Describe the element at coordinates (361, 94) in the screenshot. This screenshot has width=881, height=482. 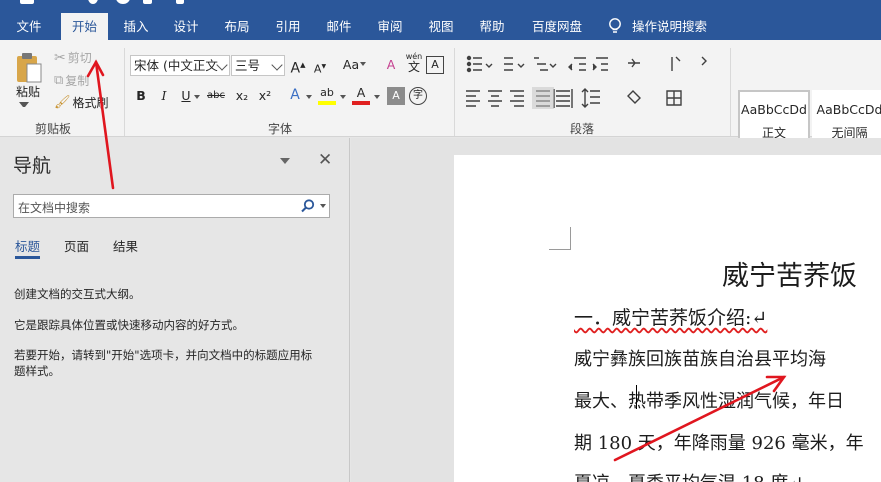
I see `font-color-button: A` at that location.